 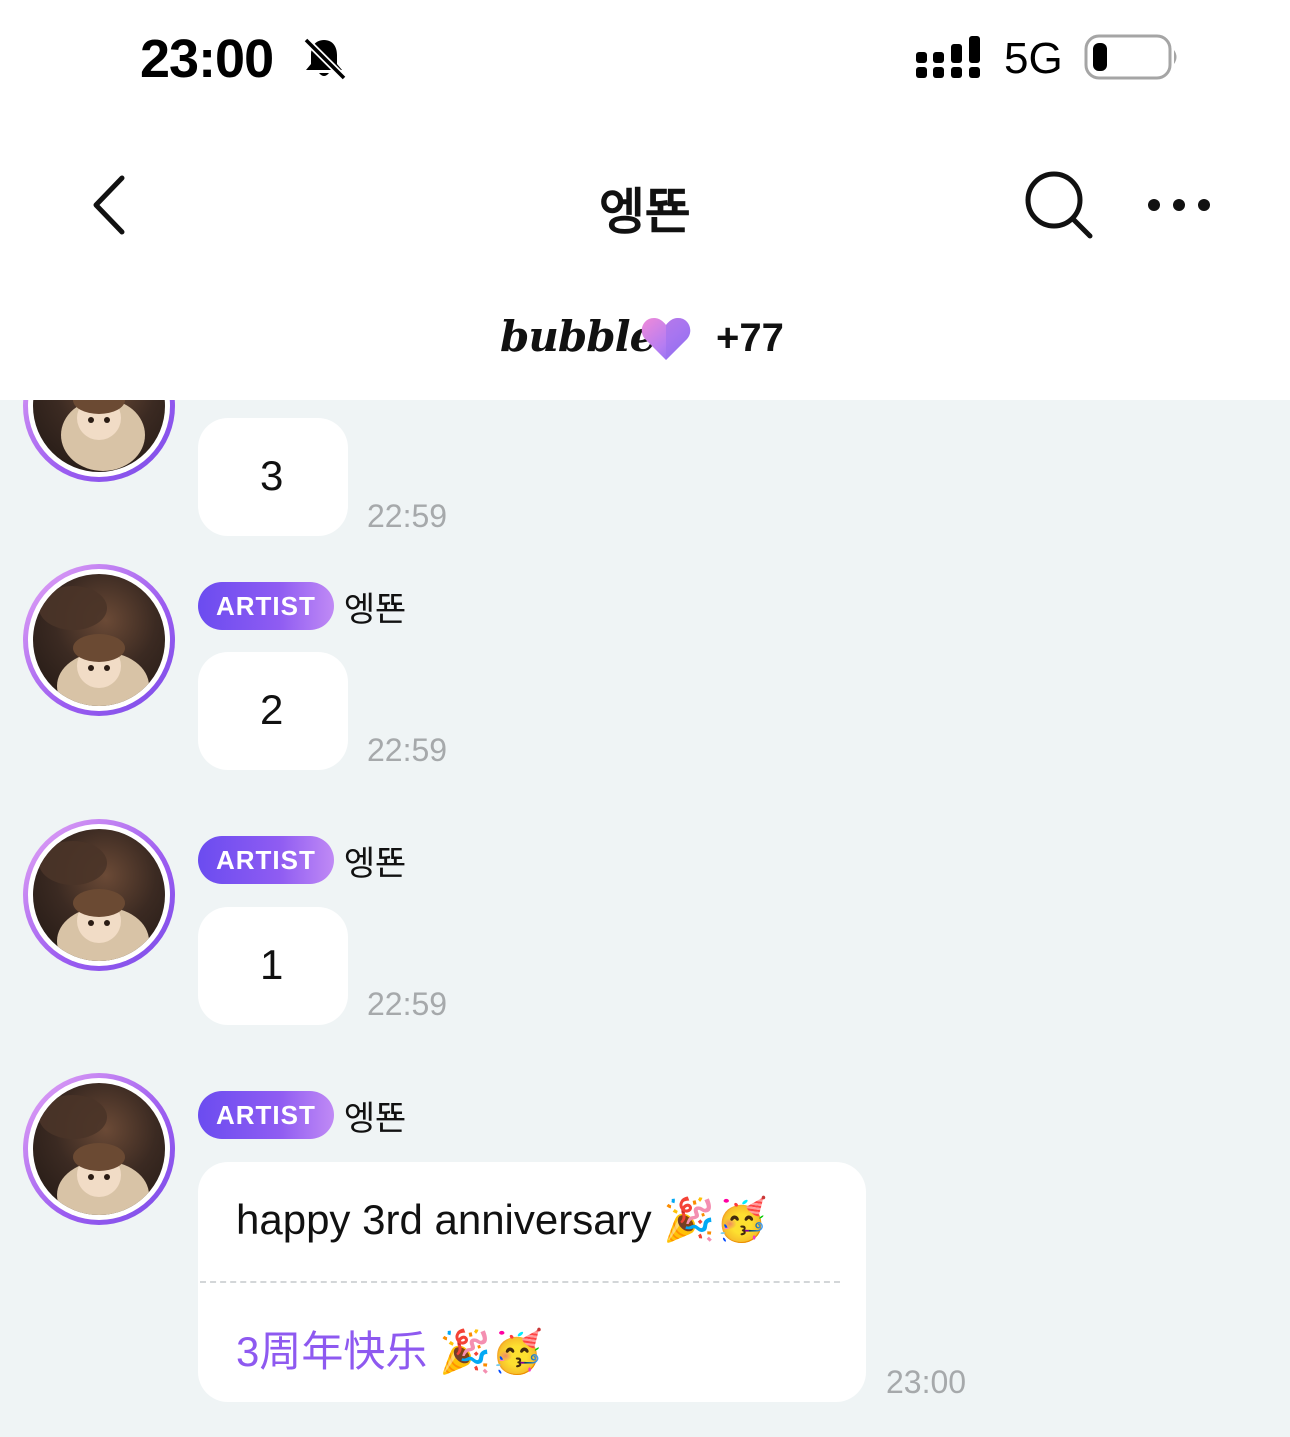 I want to click on message-text: 1, so click(x=272, y=964).